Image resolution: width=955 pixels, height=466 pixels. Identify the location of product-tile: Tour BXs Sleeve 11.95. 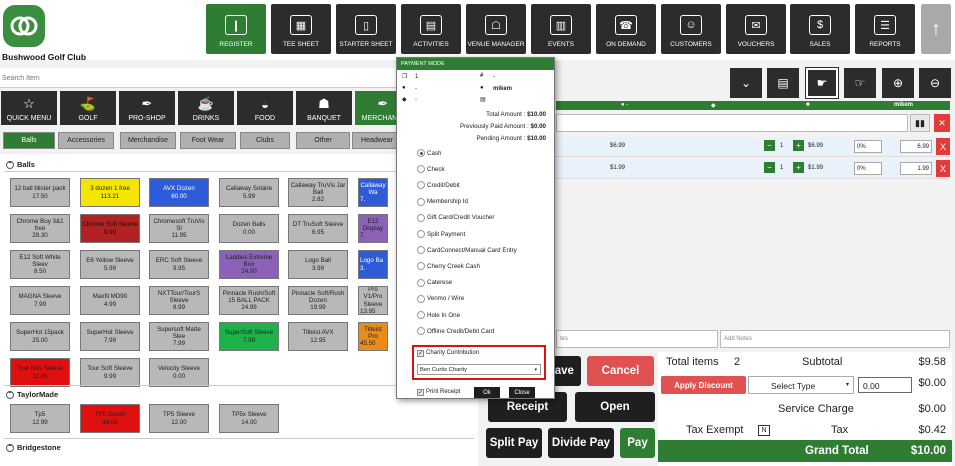
(40, 372).